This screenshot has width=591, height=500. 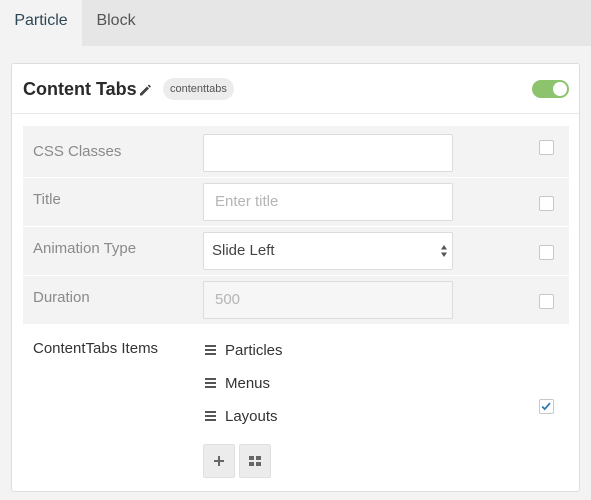 What do you see at coordinates (546, 203) in the screenshot?
I see `title-override-checkbox` at bounding box center [546, 203].